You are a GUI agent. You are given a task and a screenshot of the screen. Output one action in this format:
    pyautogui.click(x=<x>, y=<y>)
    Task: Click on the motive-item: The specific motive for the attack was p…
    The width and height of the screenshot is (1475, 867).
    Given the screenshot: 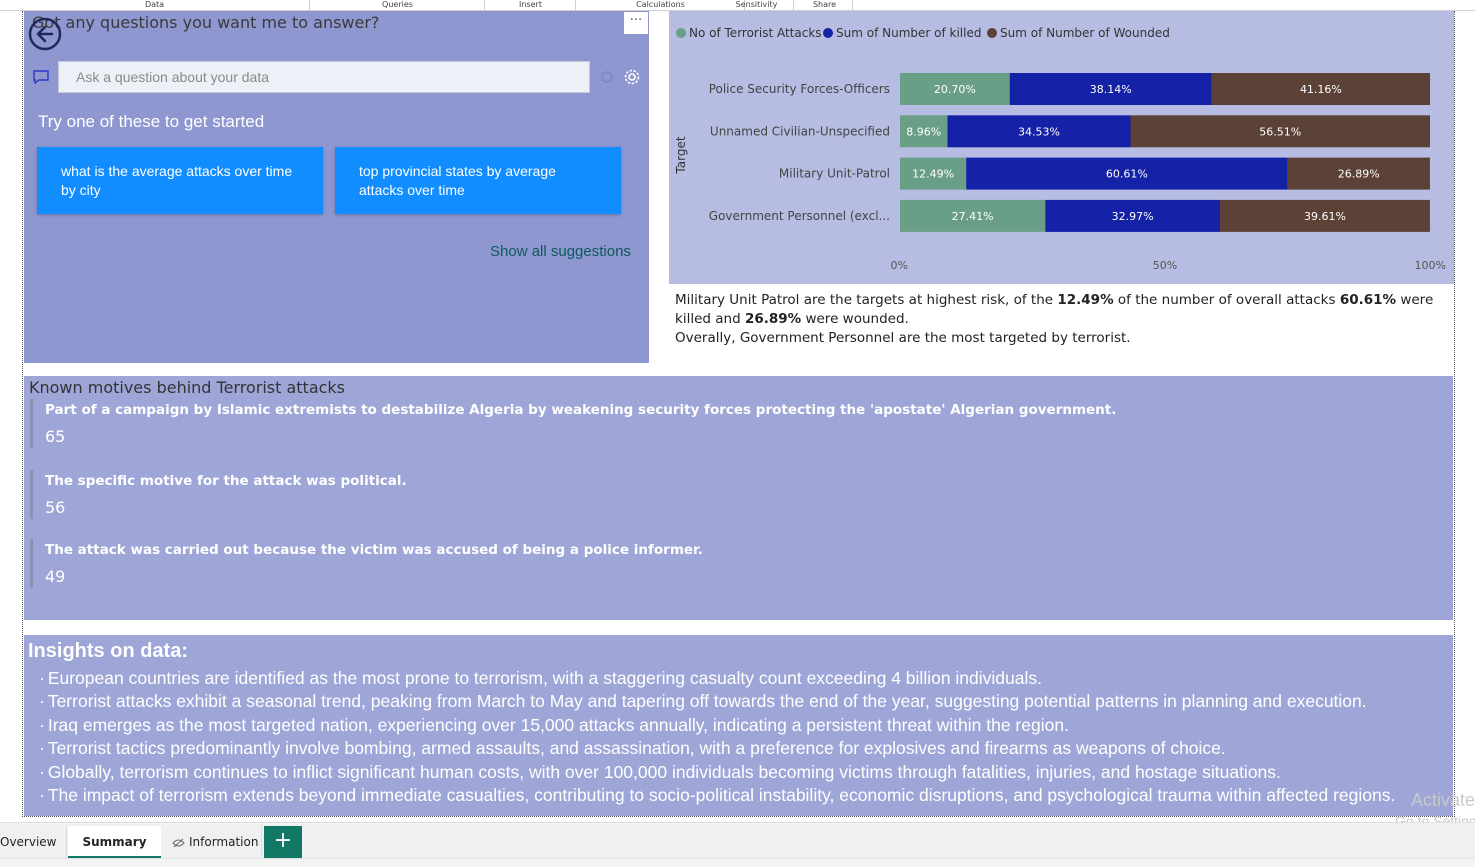 What is the action you would take?
    pyautogui.click(x=218, y=494)
    